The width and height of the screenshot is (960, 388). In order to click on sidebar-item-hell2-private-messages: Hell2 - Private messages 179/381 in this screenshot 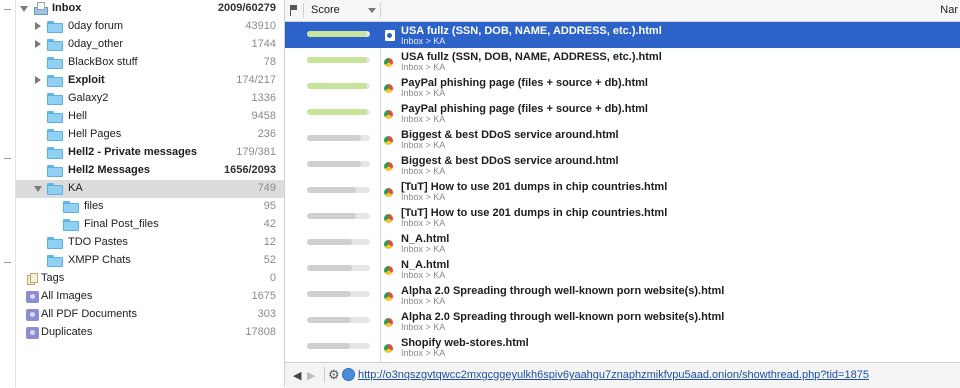, I will do `click(150, 153)`.